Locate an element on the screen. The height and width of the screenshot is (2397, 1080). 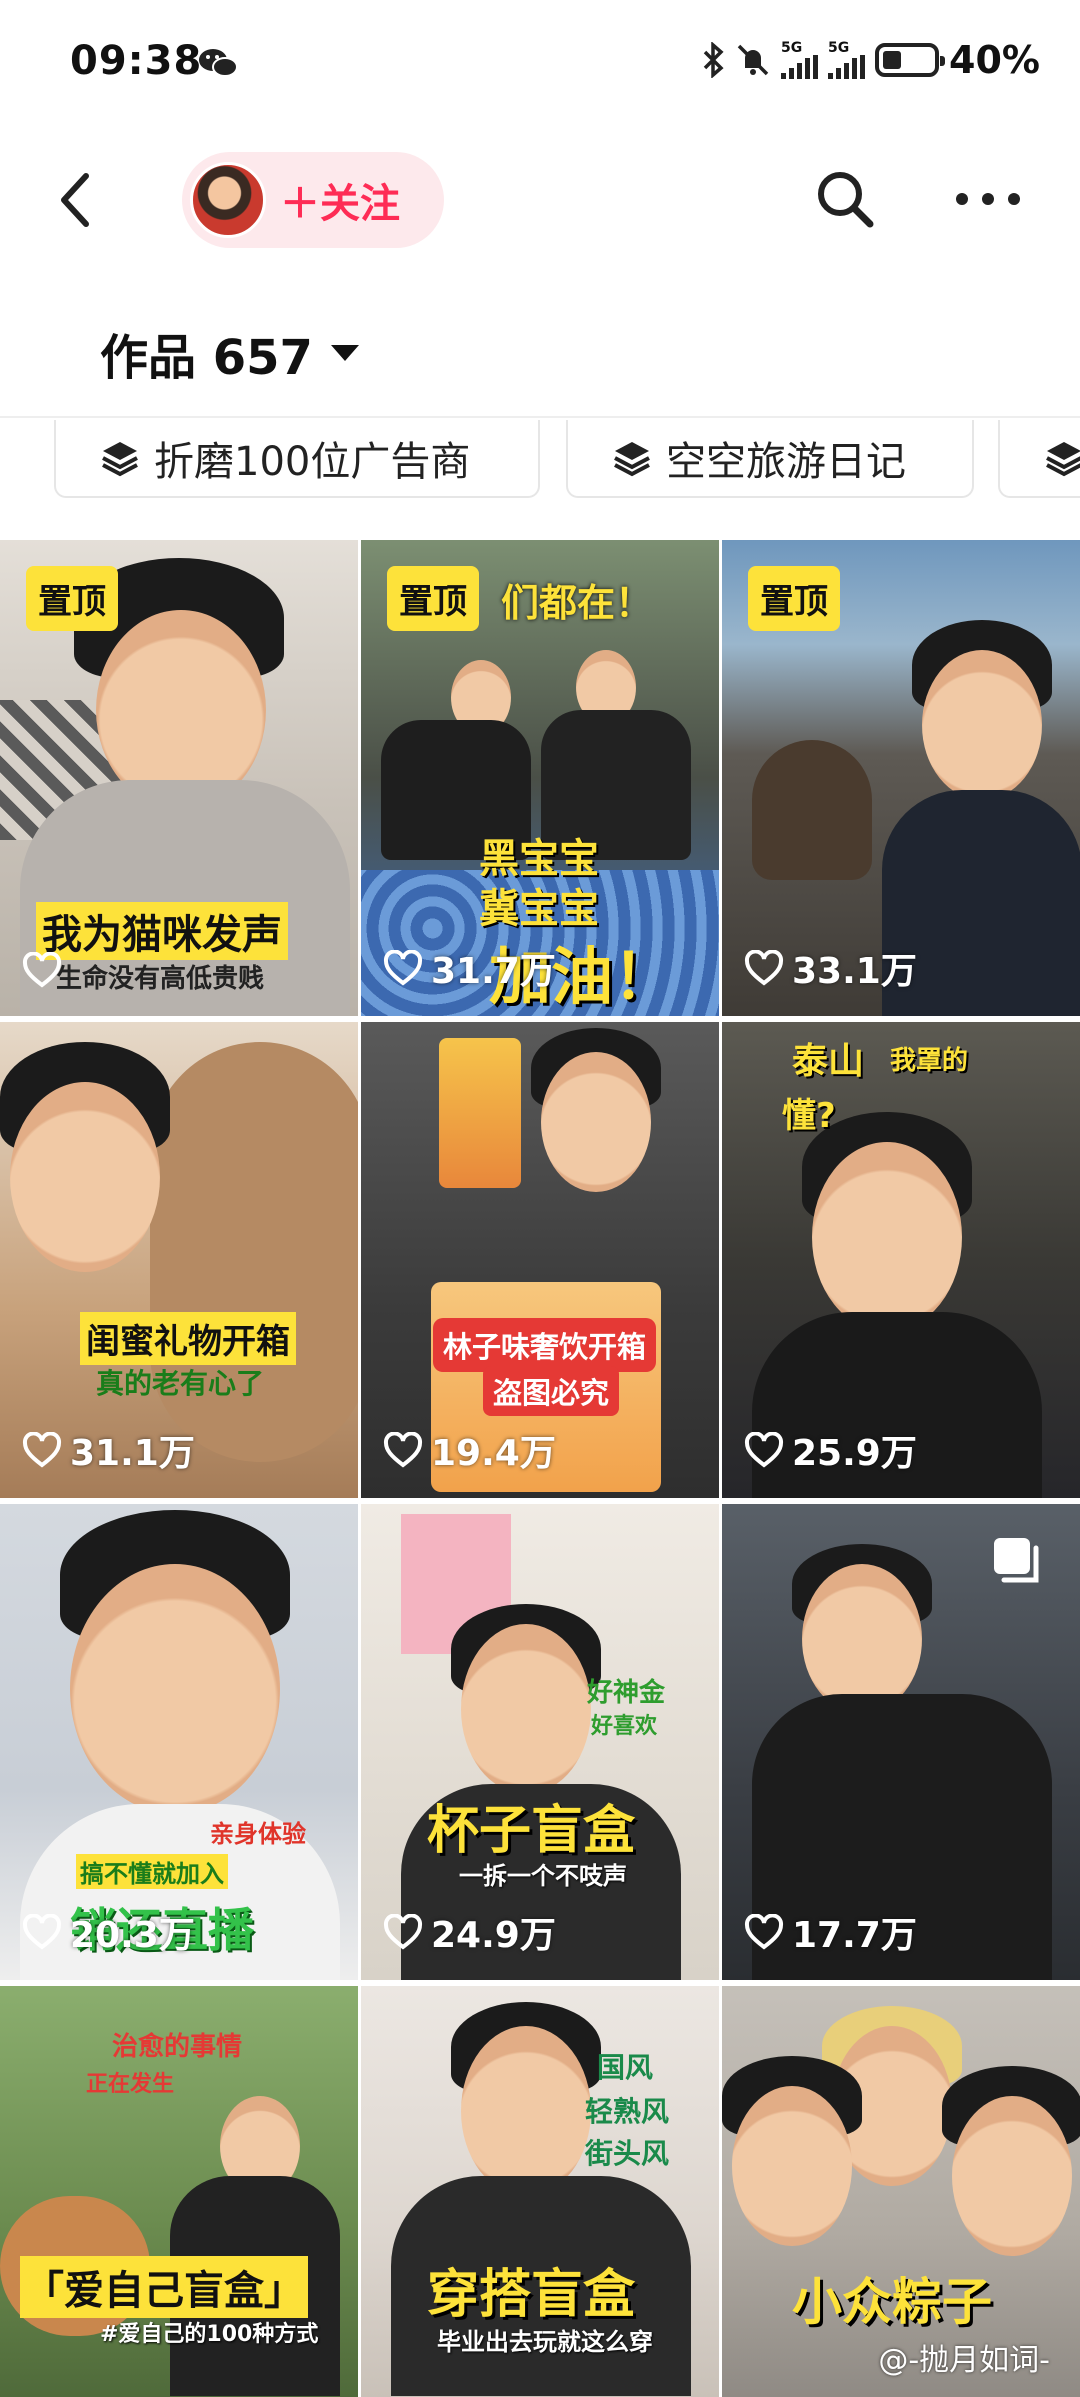
video-card-6: 亲身体验 搞不懂就加入 销还直播 20.3万 is located at coordinates (179, 1742).